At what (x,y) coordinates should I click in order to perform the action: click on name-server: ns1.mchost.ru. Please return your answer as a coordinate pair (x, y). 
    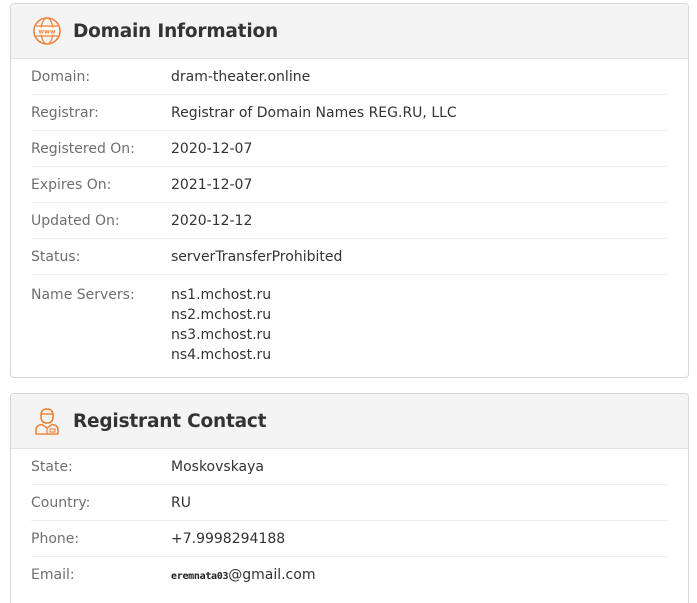
    Looking at the image, I should click on (221, 295).